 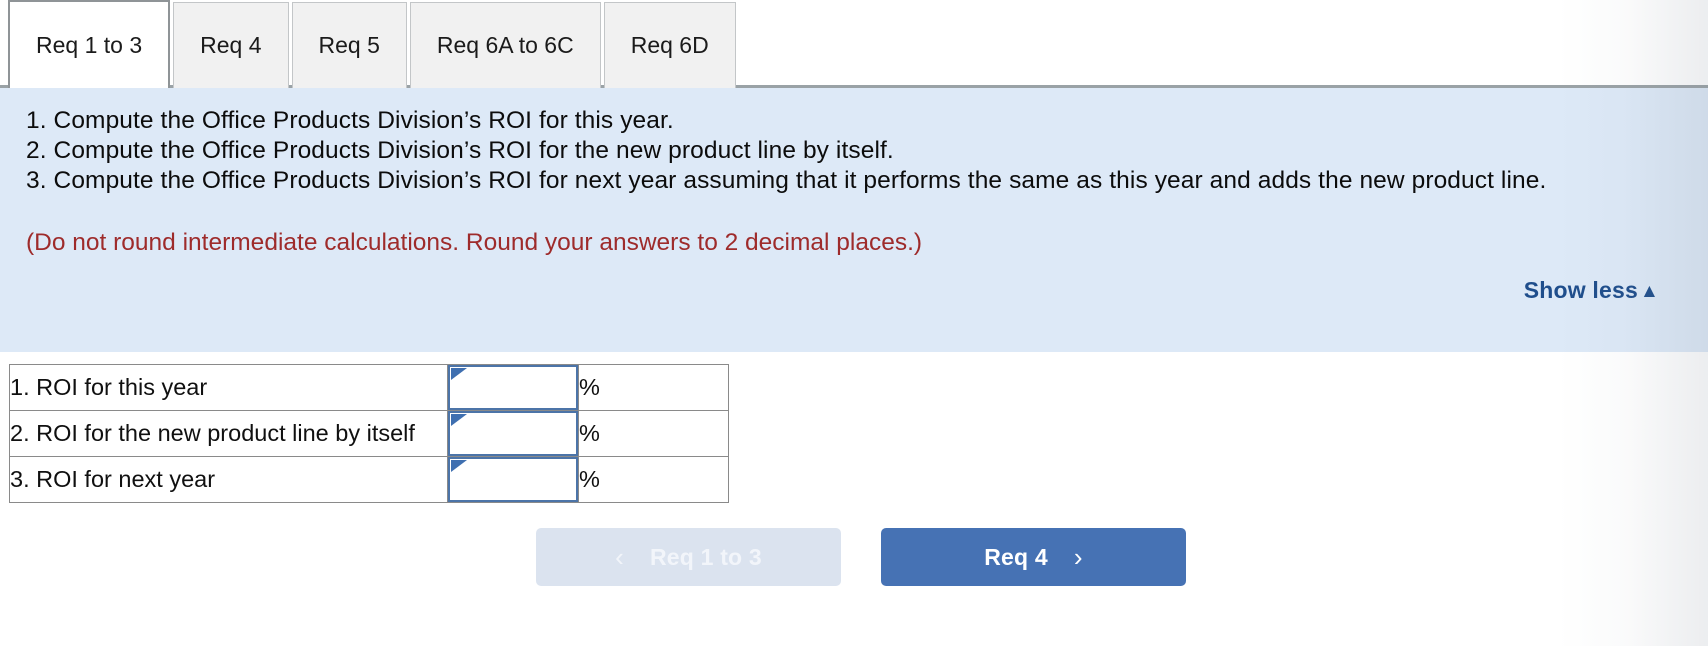 I want to click on prev-requirement-button: ‹ Req 1 to 3, so click(x=688, y=557).